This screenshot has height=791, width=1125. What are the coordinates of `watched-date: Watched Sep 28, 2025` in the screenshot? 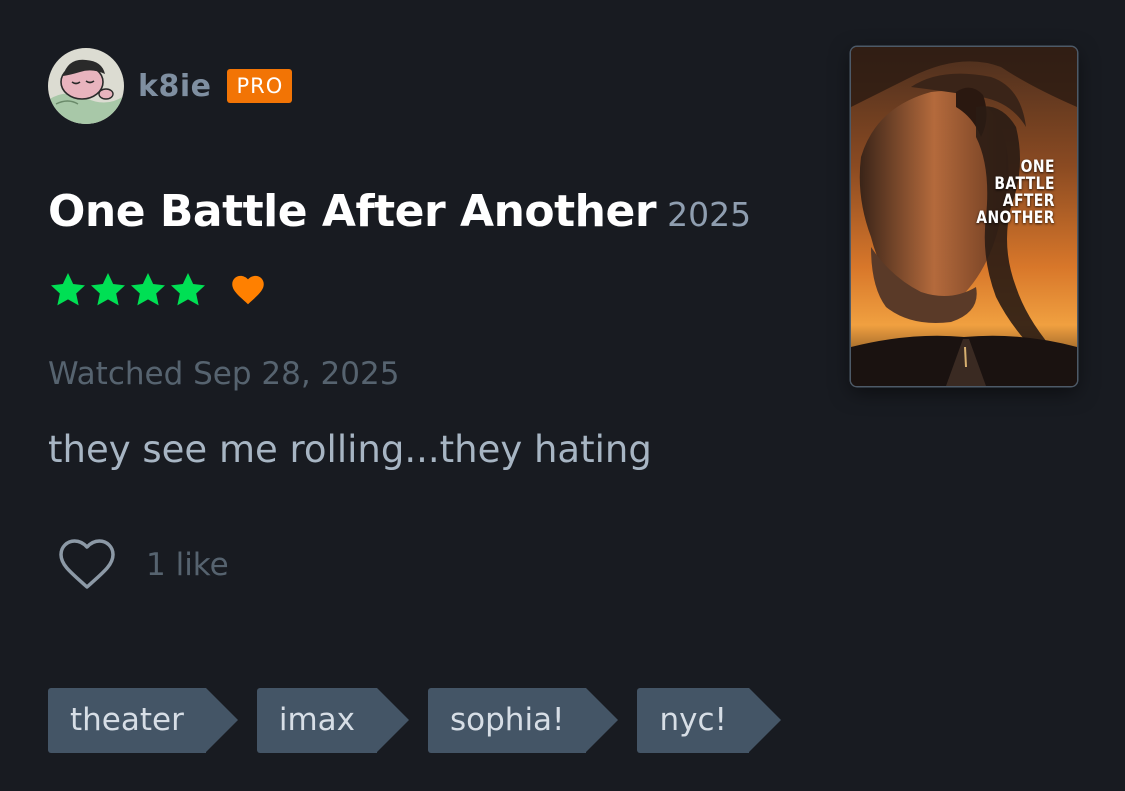 It's located at (224, 374).